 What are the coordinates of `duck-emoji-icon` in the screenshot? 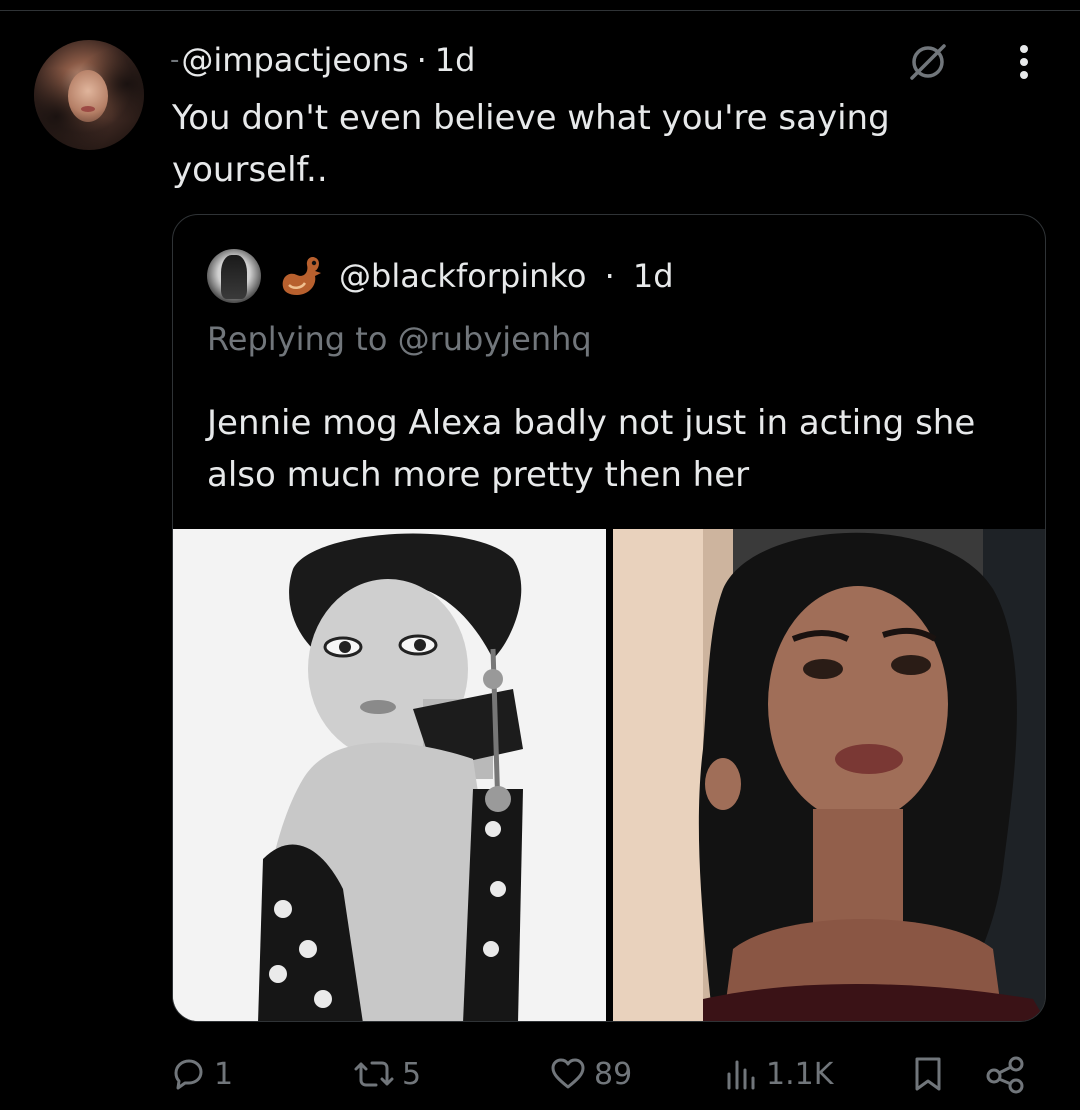 It's located at (300, 276).